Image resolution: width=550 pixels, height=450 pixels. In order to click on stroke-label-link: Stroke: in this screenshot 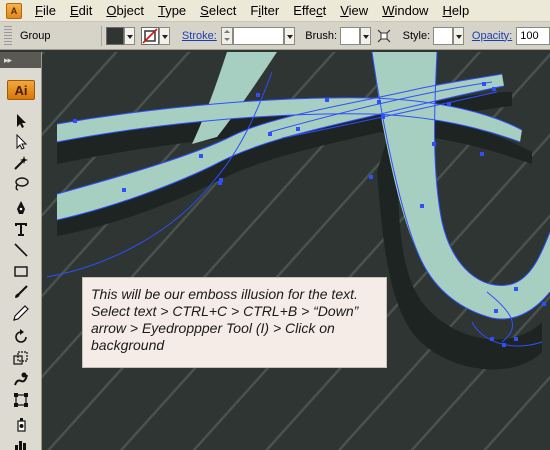, I will do `click(199, 36)`.